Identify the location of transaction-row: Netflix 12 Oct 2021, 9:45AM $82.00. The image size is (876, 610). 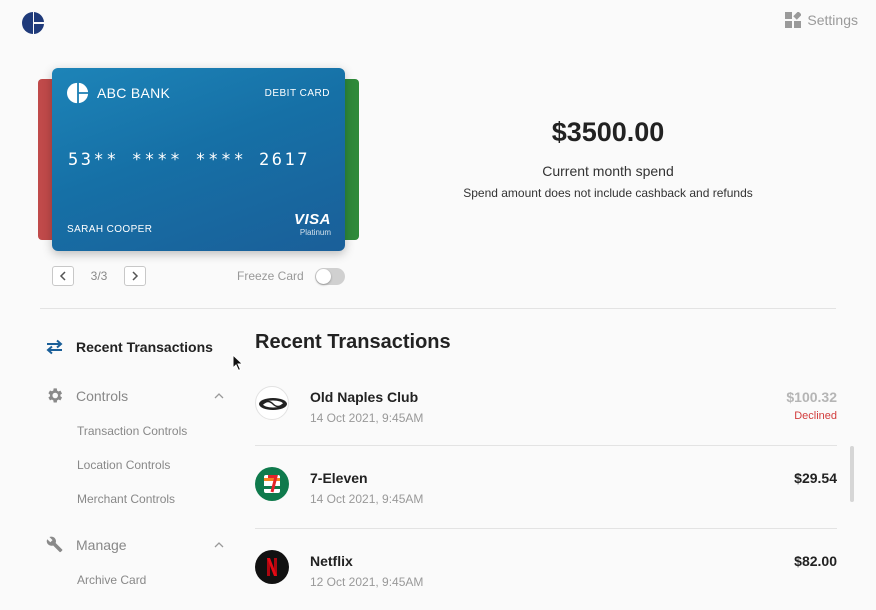
(546, 580).